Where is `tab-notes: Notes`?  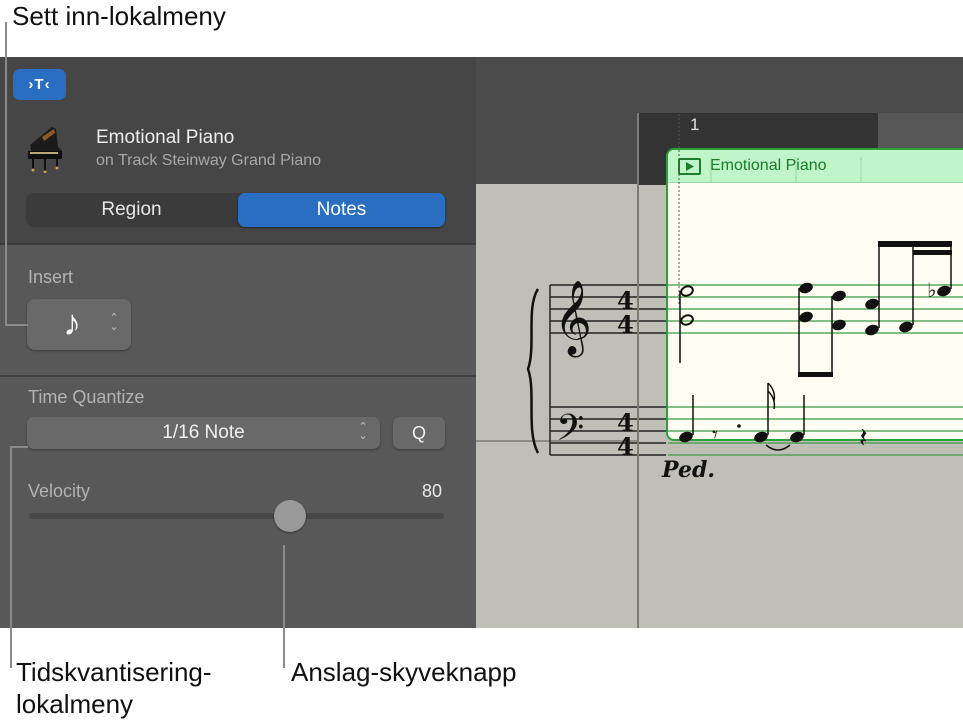
tab-notes: Notes is located at coordinates (341, 210).